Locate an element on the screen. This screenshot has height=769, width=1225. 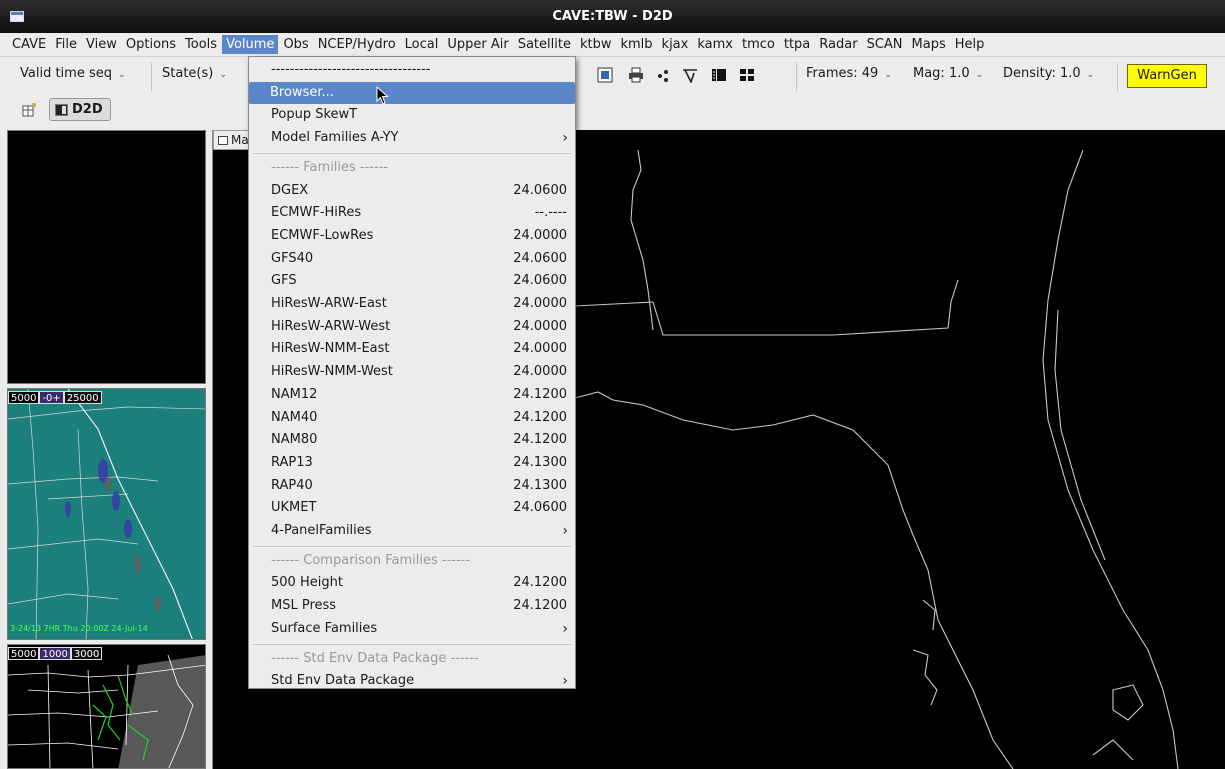
state-label: State(s) is located at coordinates (188, 73).